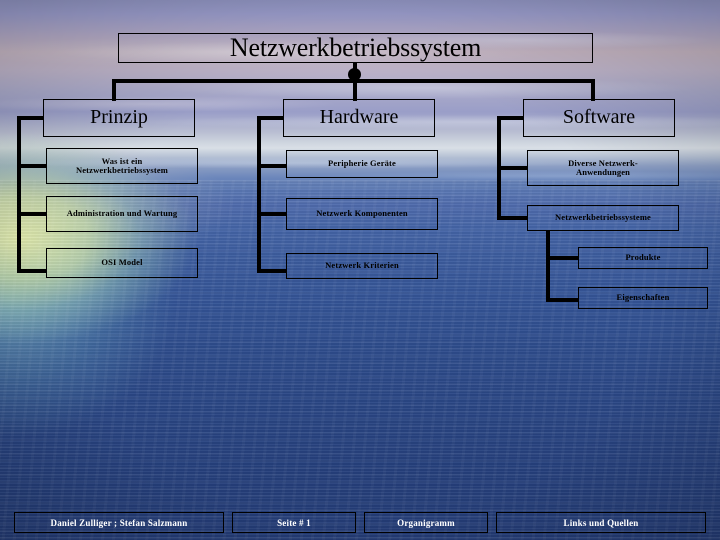  I want to click on footer-links-label: Links und Quellen, so click(601, 522).